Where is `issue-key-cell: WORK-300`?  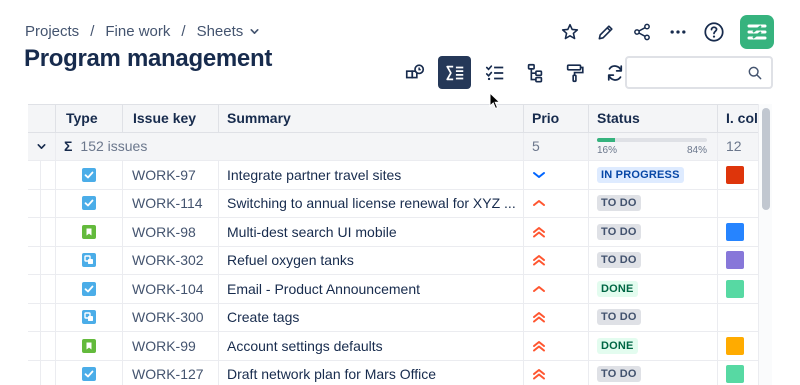 issue-key-cell: WORK-300 is located at coordinates (171, 317).